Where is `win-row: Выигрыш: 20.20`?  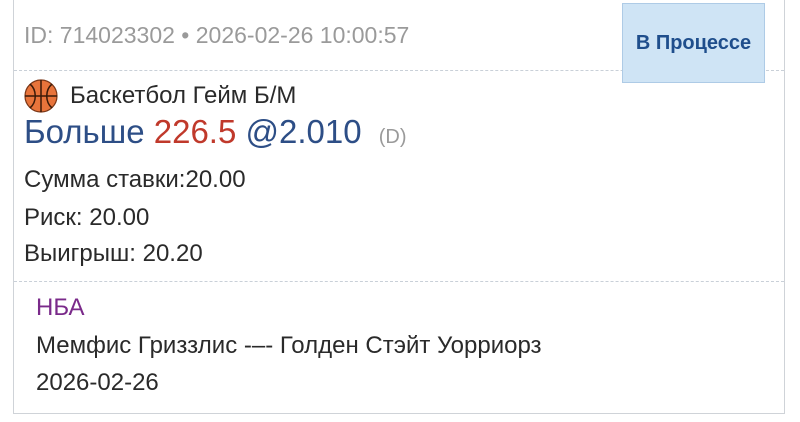 win-row: Выигрыш: 20.20 is located at coordinates (113, 254).